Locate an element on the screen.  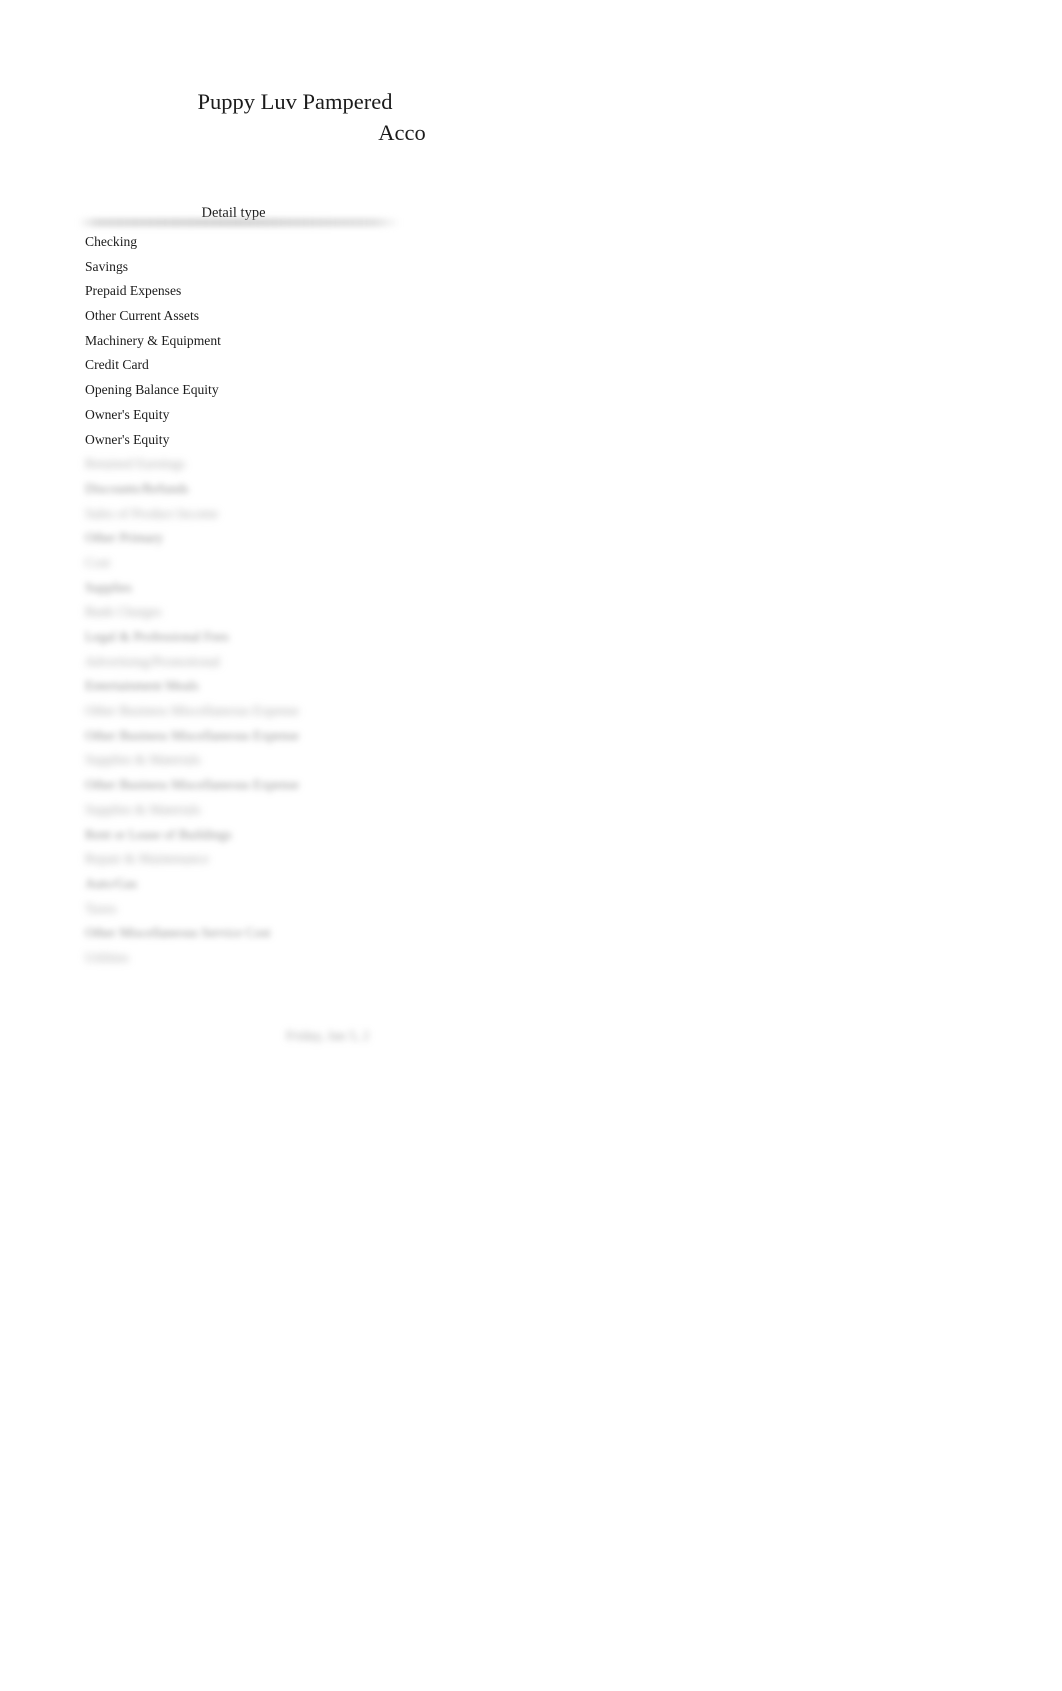
report-title: Puppy Luv Pampered Acco is located at coordinates (295, 117).